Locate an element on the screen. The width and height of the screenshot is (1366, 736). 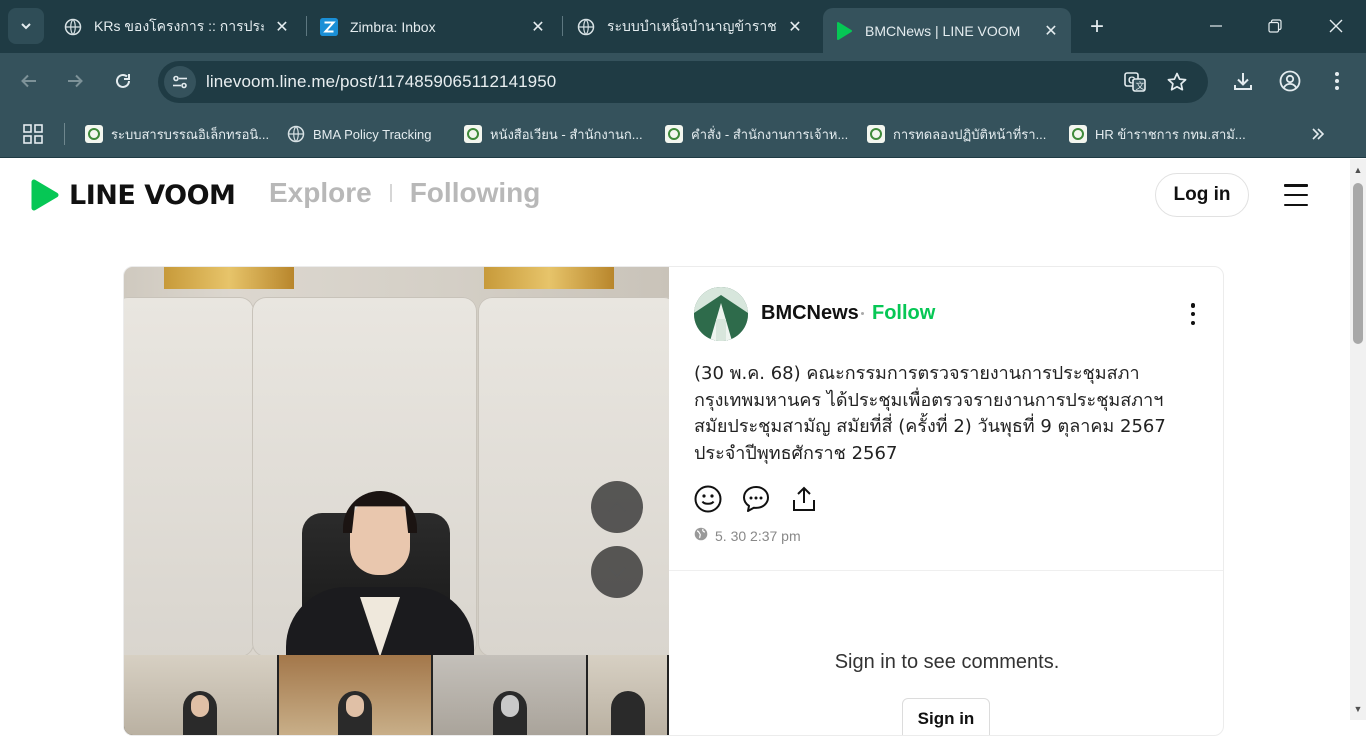
minimize-icon is located at coordinates (1216, 26).